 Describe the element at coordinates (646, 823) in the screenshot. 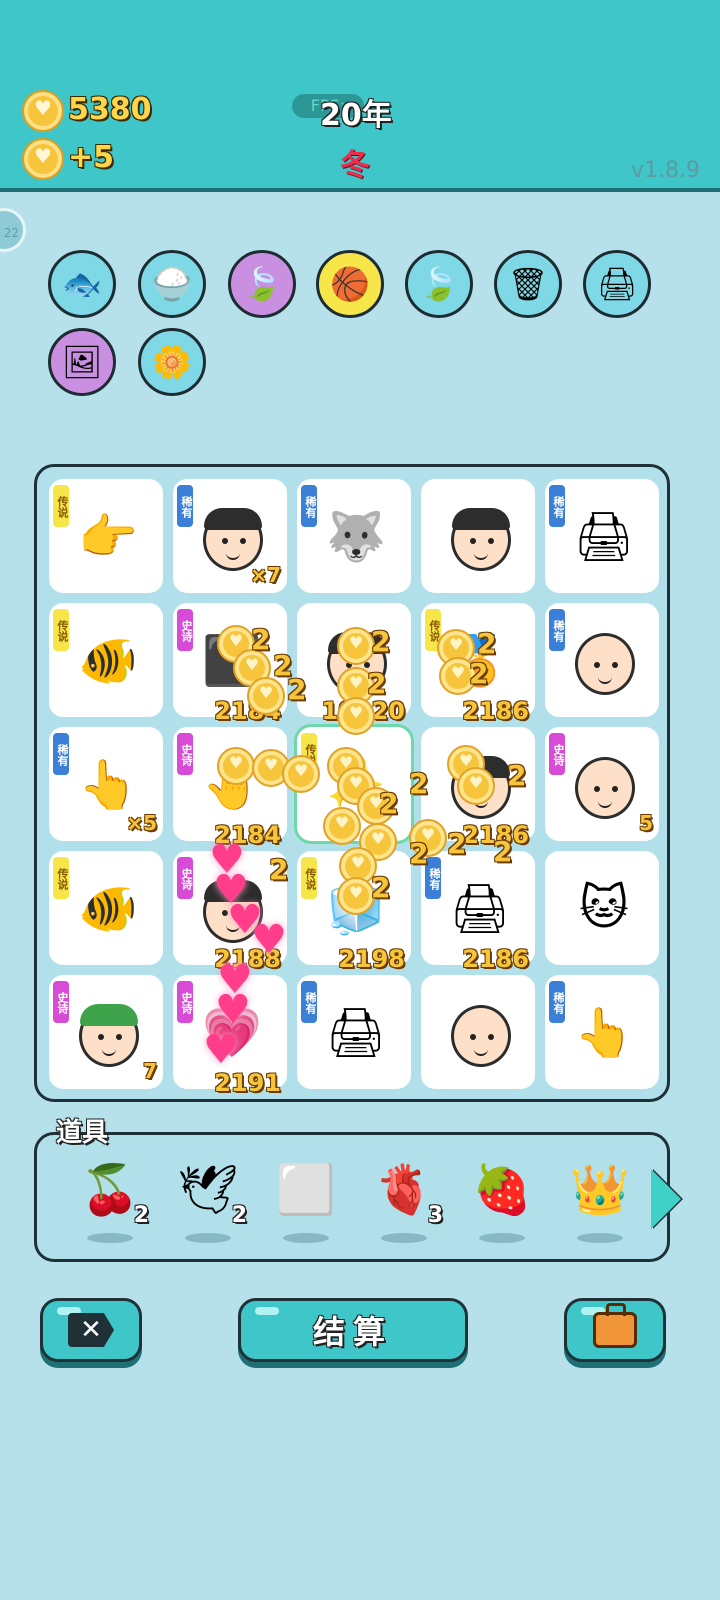

I see `item-count: 5` at that location.